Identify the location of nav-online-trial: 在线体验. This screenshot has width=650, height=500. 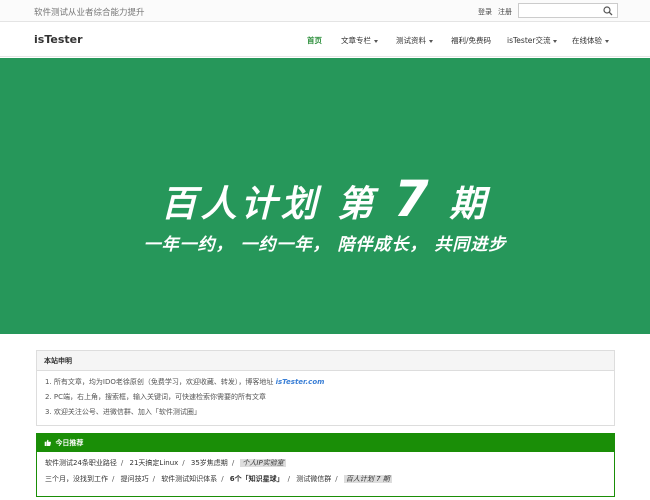
(590, 40).